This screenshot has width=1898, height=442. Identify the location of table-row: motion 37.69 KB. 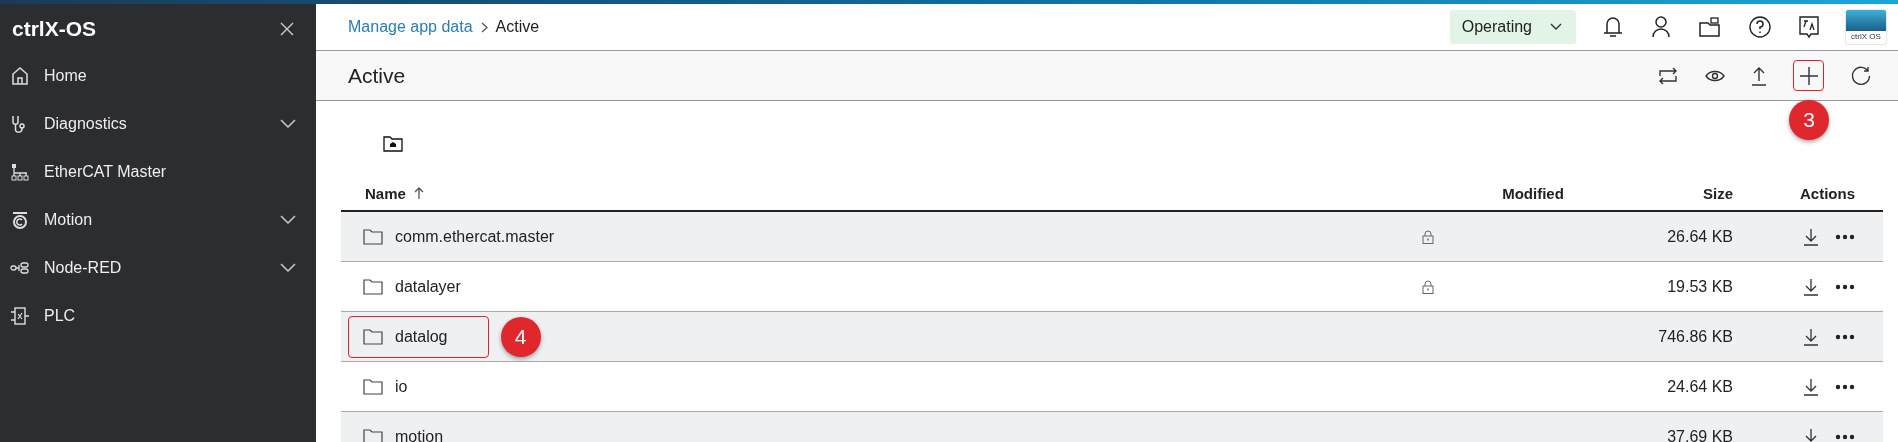
(1112, 427).